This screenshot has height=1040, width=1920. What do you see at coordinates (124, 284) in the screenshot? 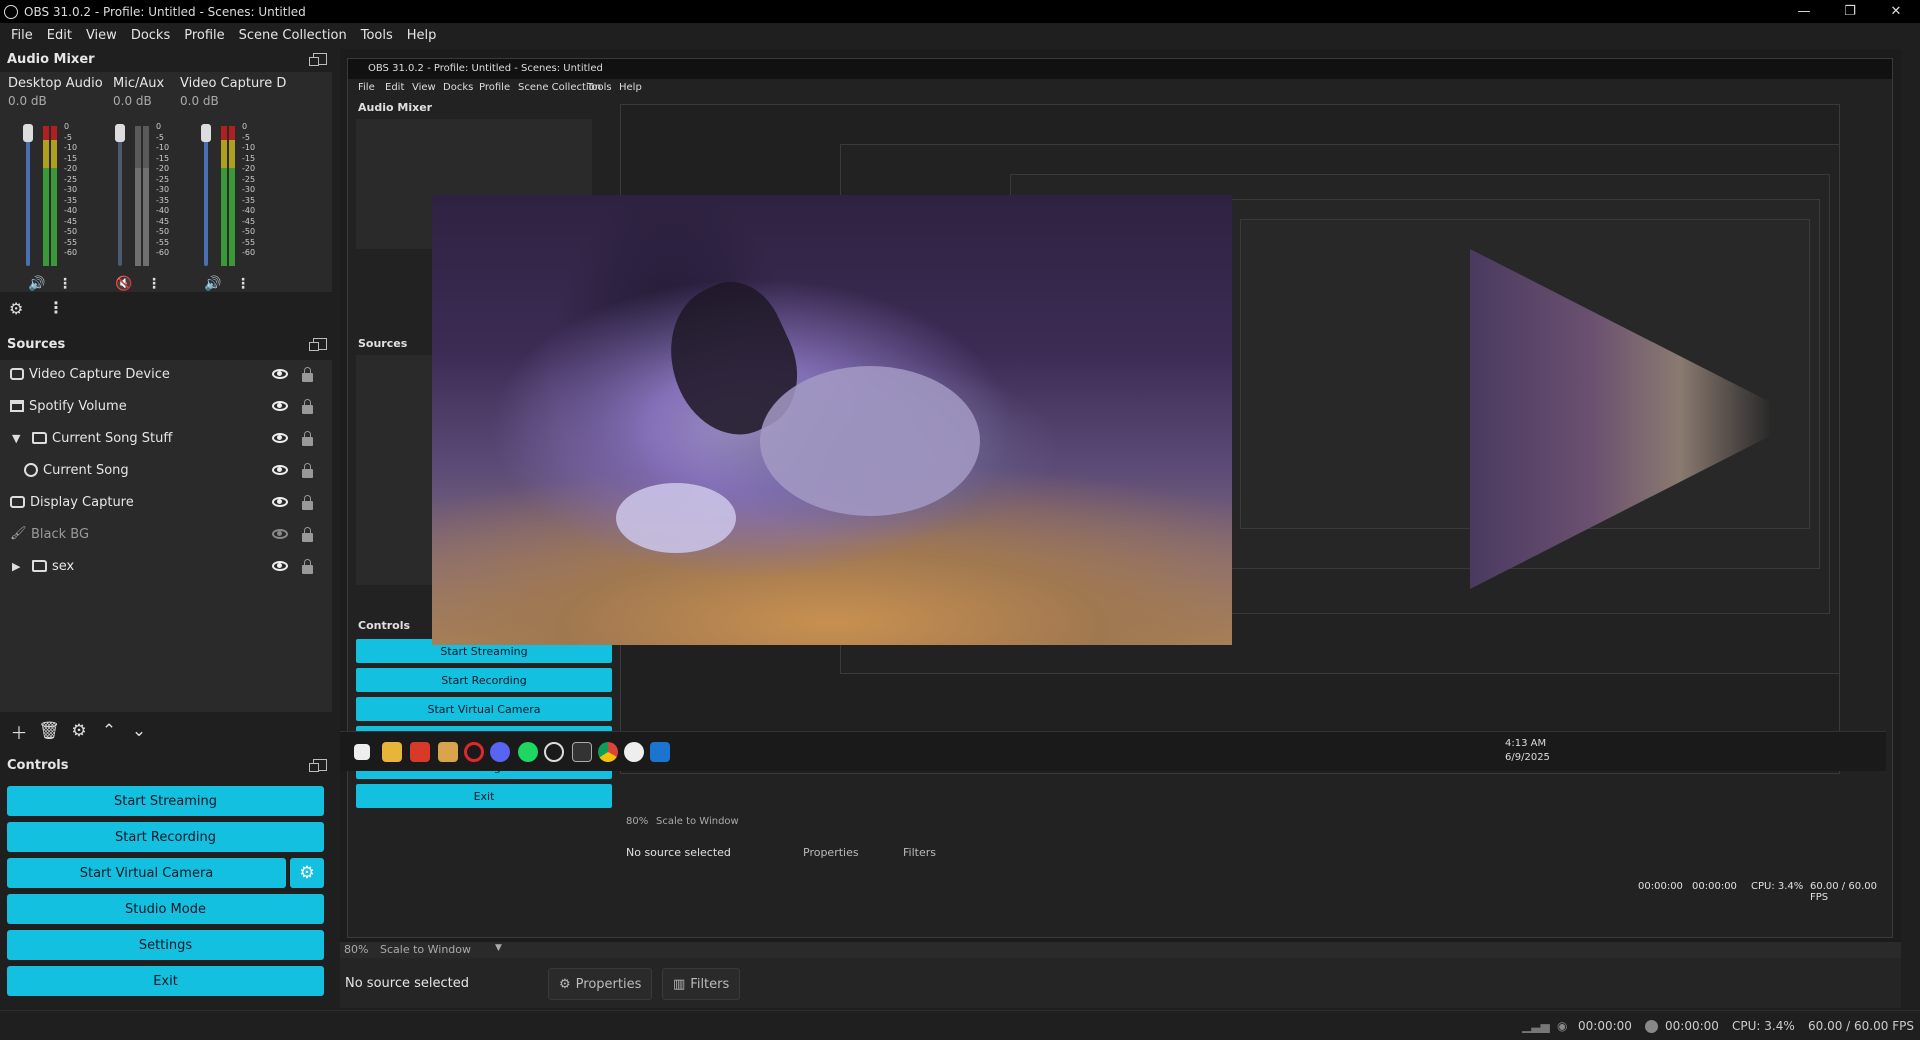
I see `muted-speaker-icon: 🔇` at bounding box center [124, 284].